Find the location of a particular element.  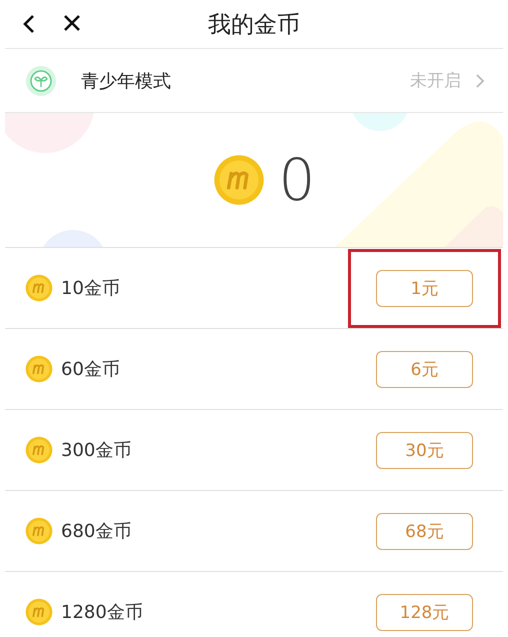

coin-amount: 1280金币 is located at coordinates (102, 612).